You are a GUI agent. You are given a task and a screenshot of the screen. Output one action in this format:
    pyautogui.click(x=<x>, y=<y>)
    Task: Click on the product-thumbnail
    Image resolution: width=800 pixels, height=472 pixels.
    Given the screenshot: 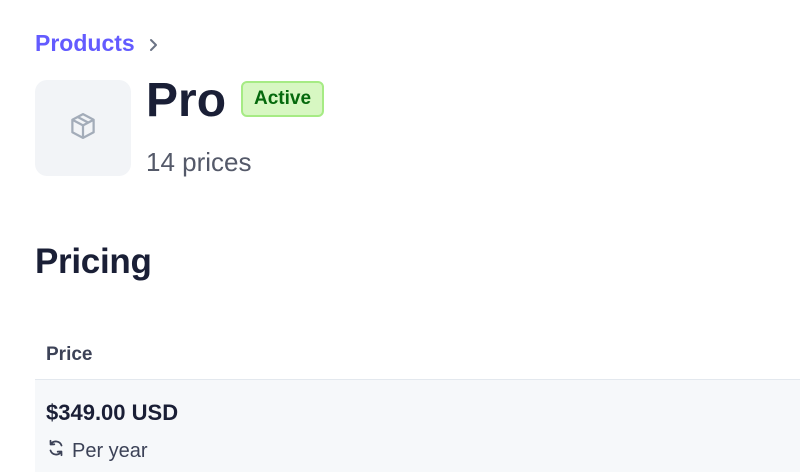 What is the action you would take?
    pyautogui.click(x=83, y=128)
    